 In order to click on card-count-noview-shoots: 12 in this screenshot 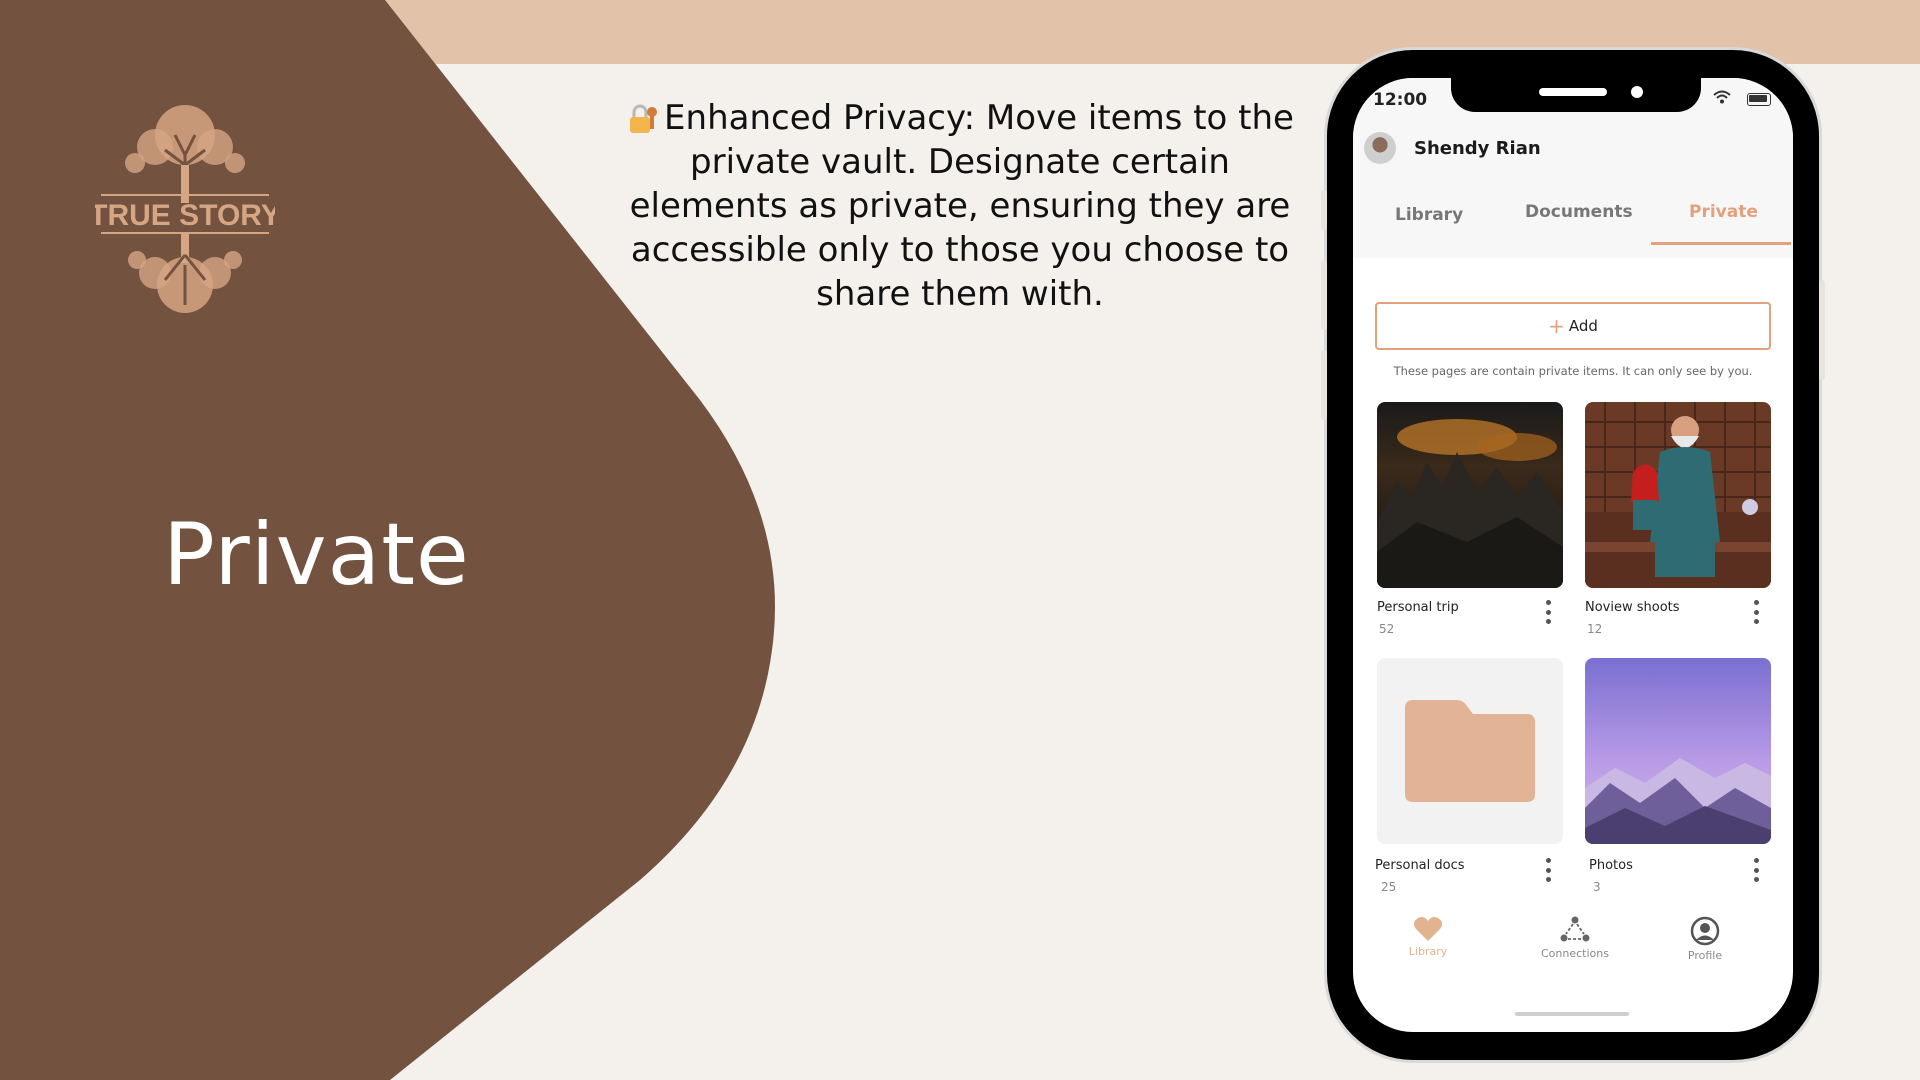, I will do `click(1595, 629)`.